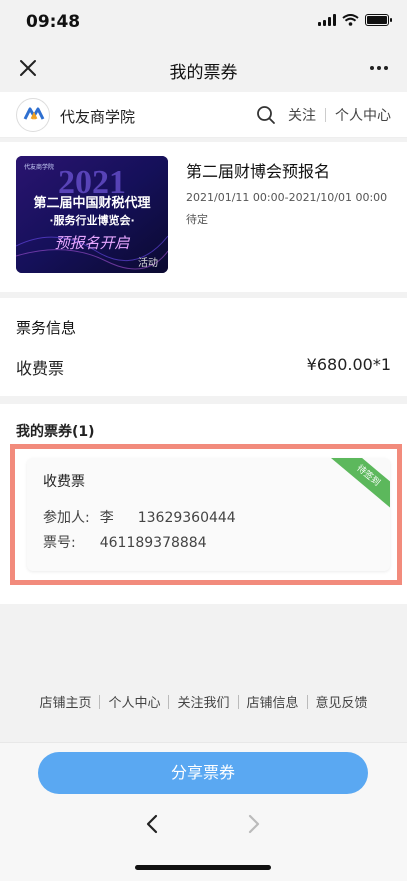  Describe the element at coordinates (203, 22) in the screenshot. I see `status-bar: 09:48` at that location.